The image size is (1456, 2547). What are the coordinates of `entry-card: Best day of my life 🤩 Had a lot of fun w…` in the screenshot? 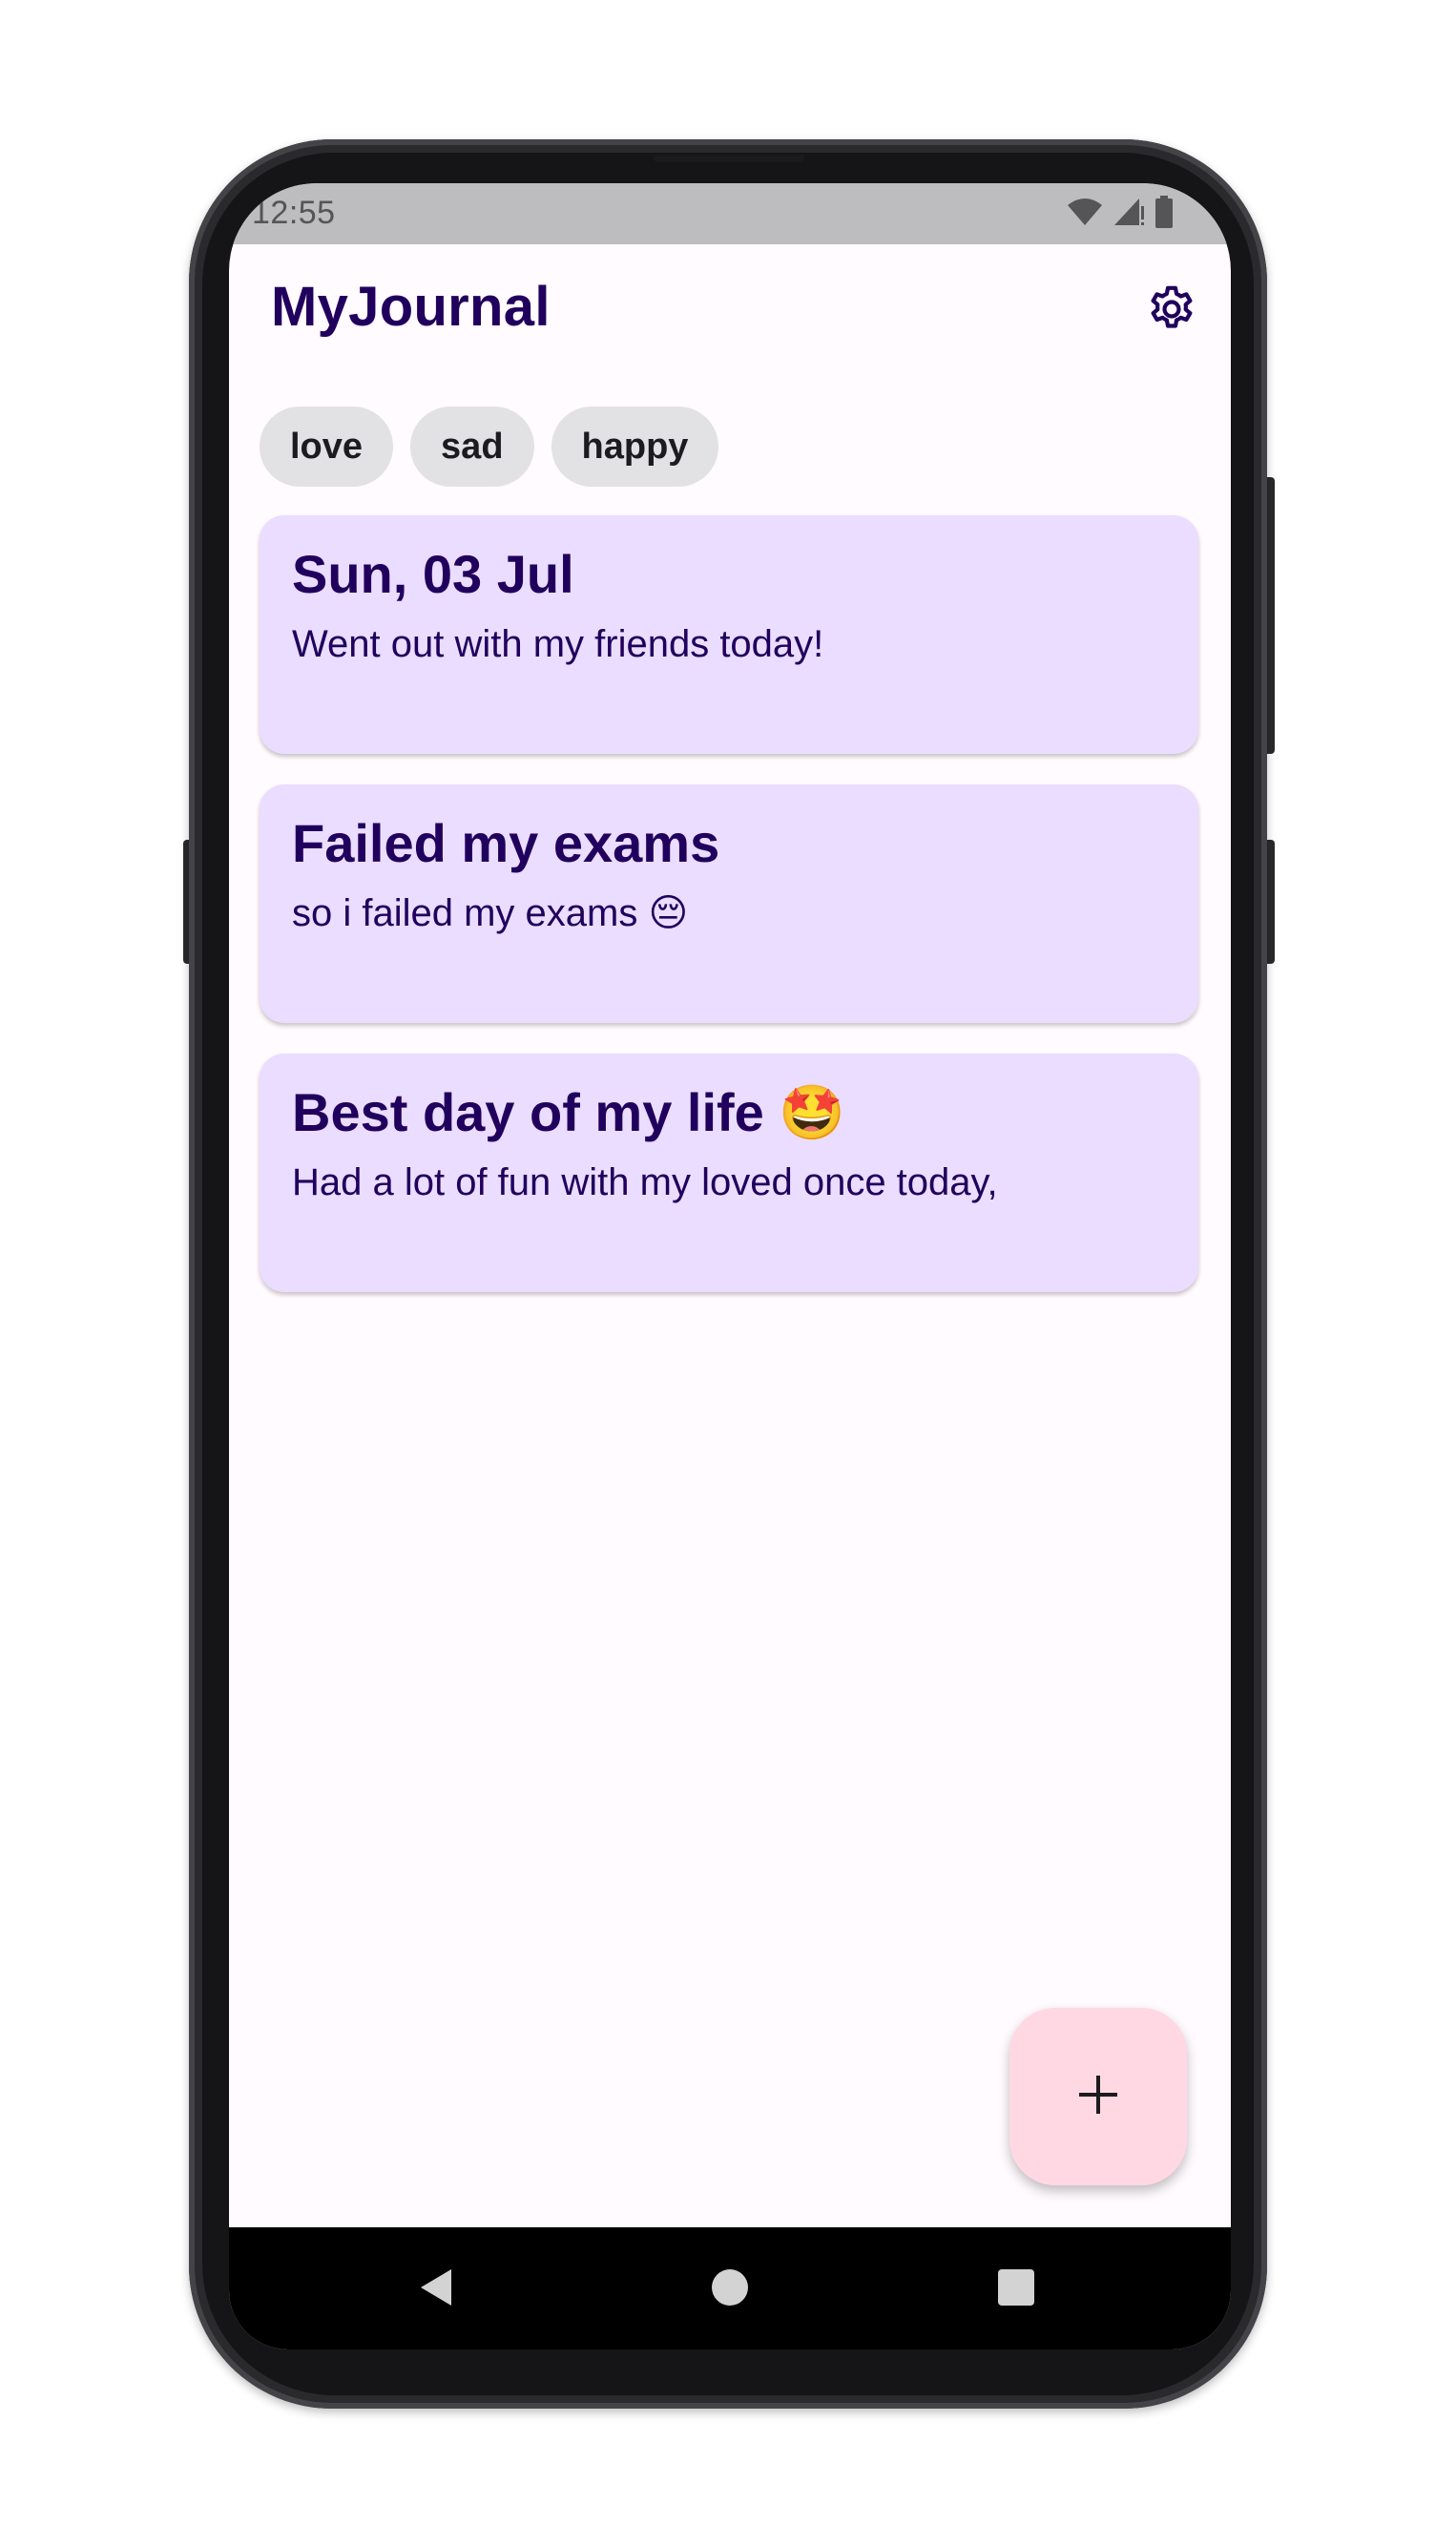 It's located at (729, 1173).